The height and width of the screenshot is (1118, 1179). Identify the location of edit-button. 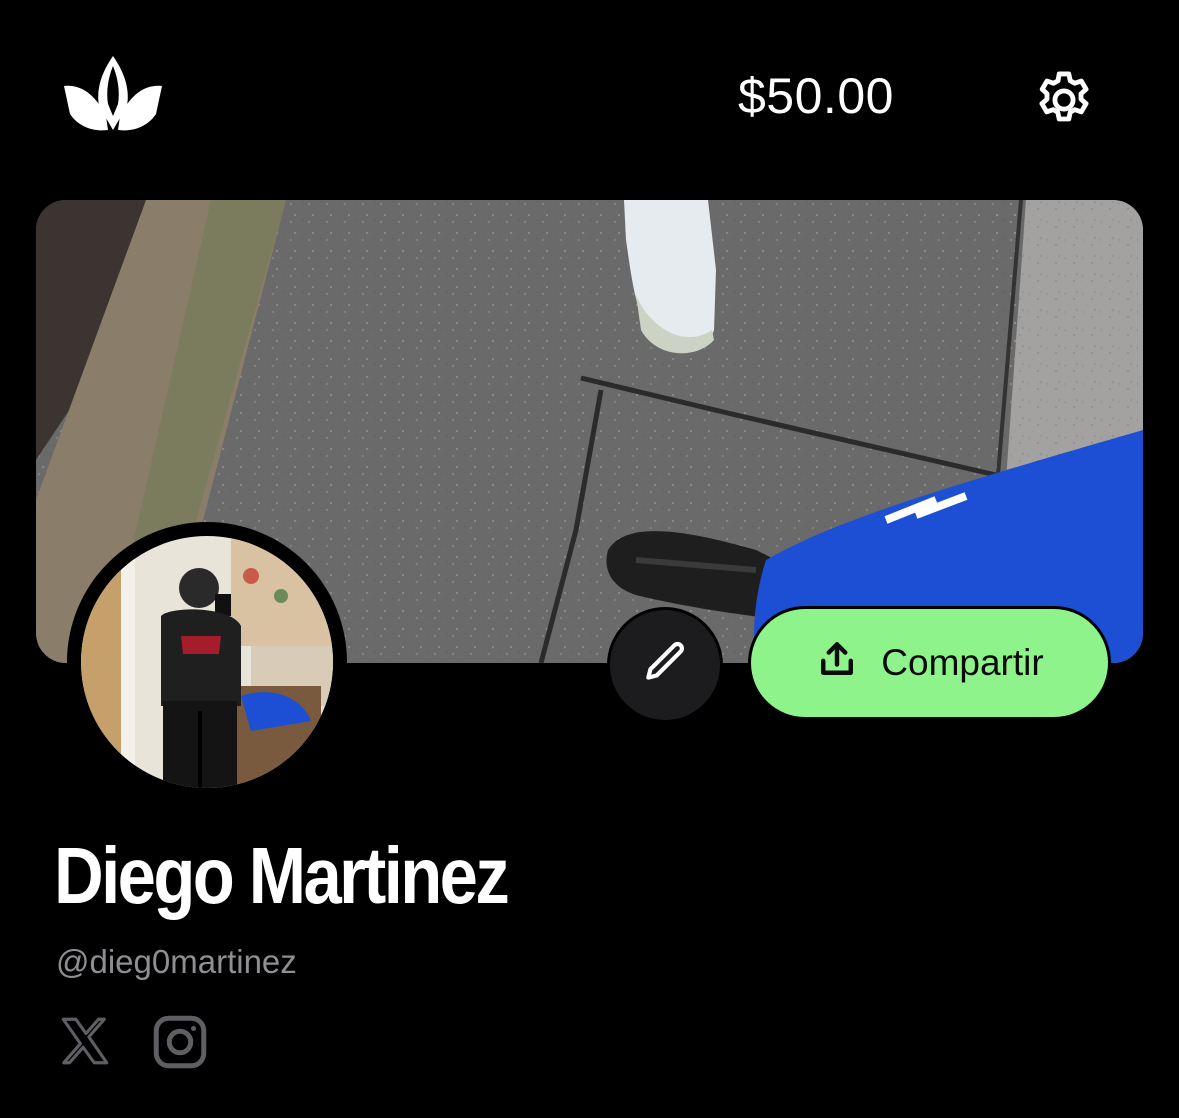
(665, 665).